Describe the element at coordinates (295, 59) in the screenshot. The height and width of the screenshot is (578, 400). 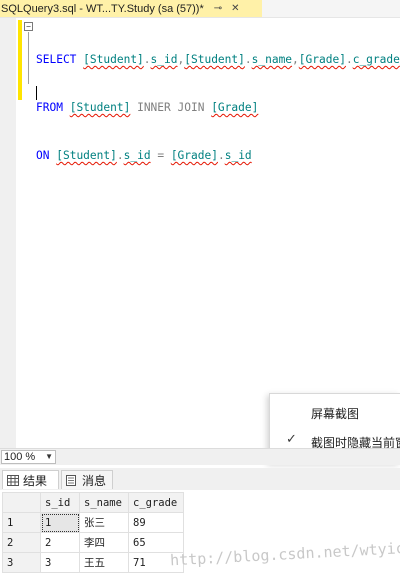
I see `sql-operator: ,` at that location.